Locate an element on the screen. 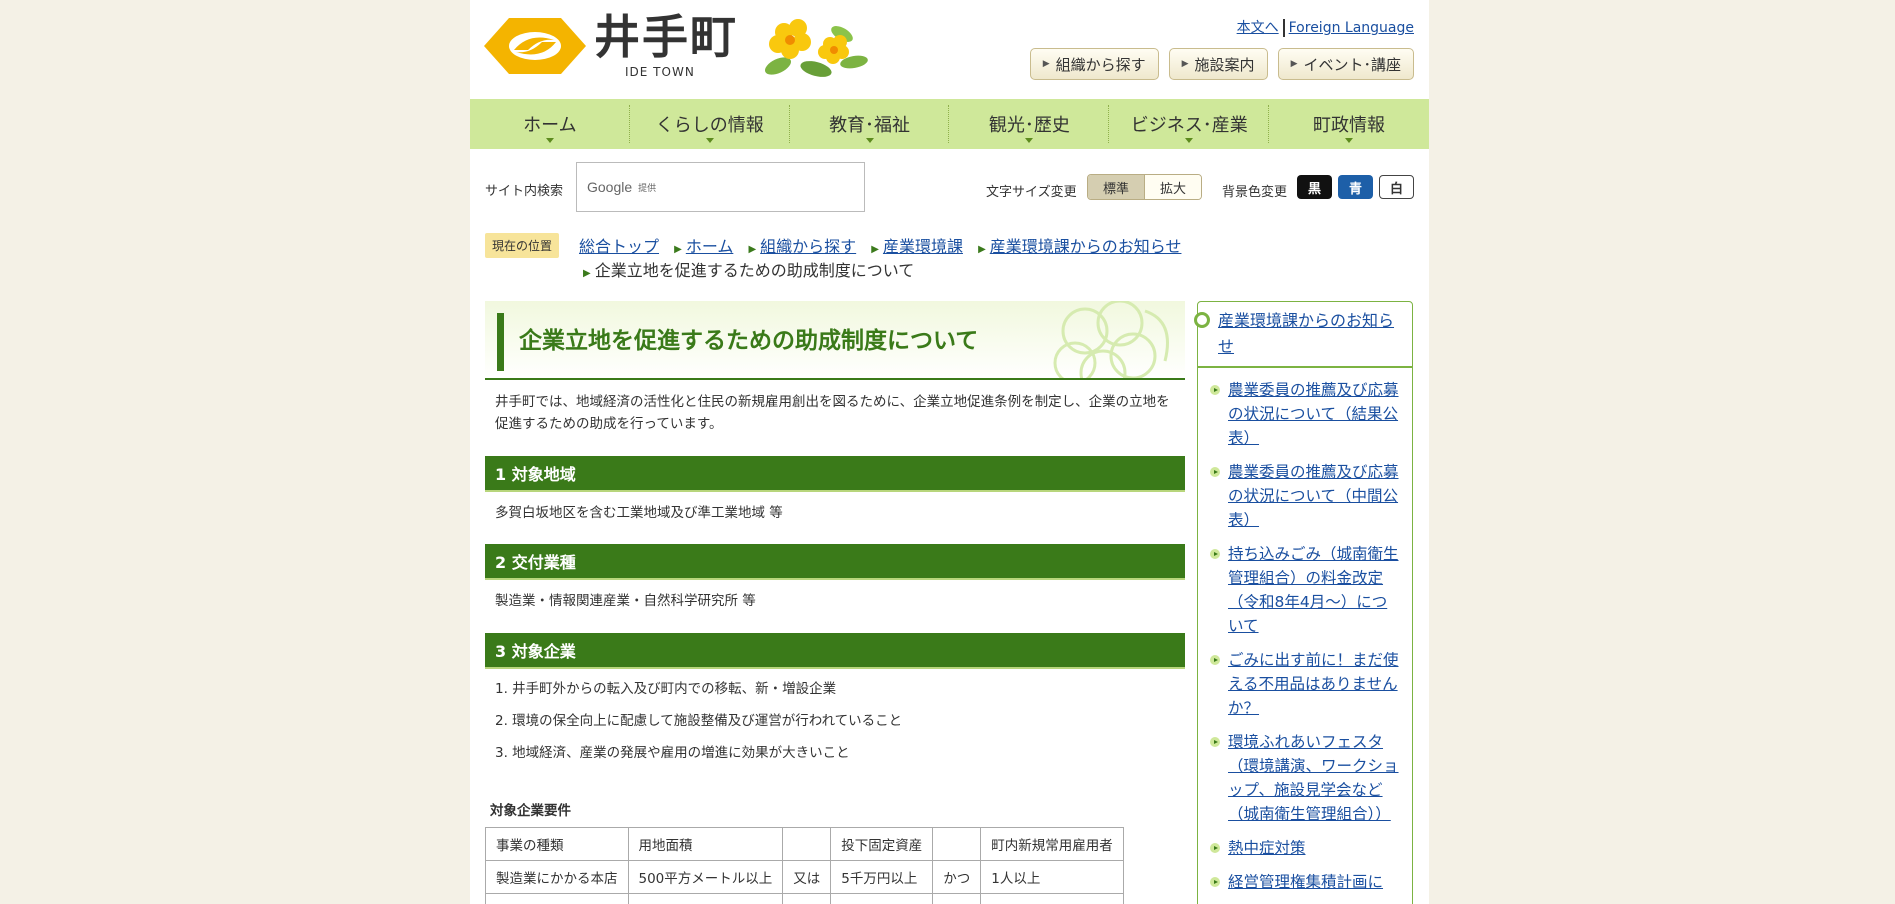 Image resolution: width=1895 pixels, height=904 pixels. nav-tourism: 観光･歴史 is located at coordinates (1029, 124).